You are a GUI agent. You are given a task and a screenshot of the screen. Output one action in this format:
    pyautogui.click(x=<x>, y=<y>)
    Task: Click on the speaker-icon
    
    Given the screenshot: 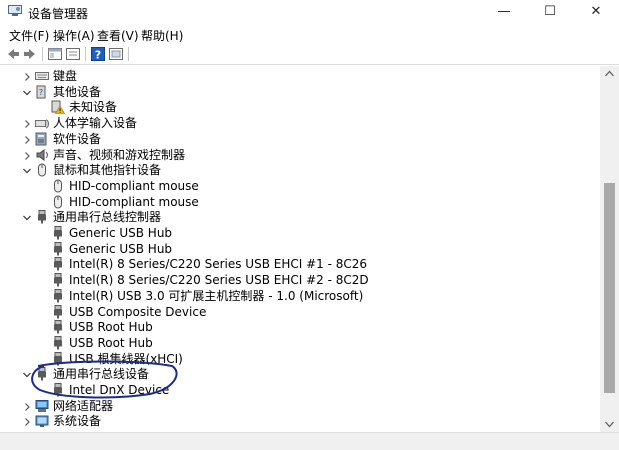 What is the action you would take?
    pyautogui.click(x=42, y=155)
    